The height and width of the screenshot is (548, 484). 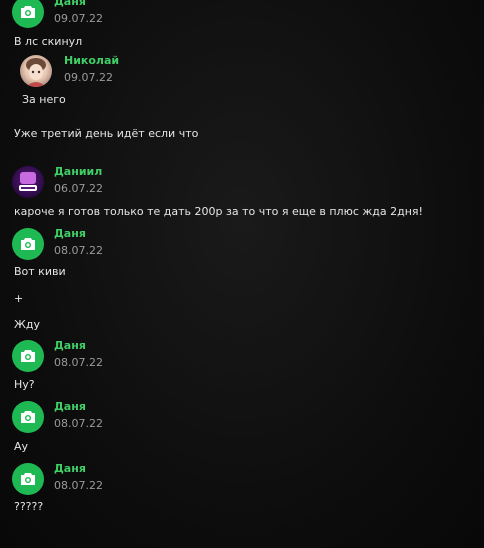 I want to click on message-header: Даниил 06.07.22, so click(x=57, y=182).